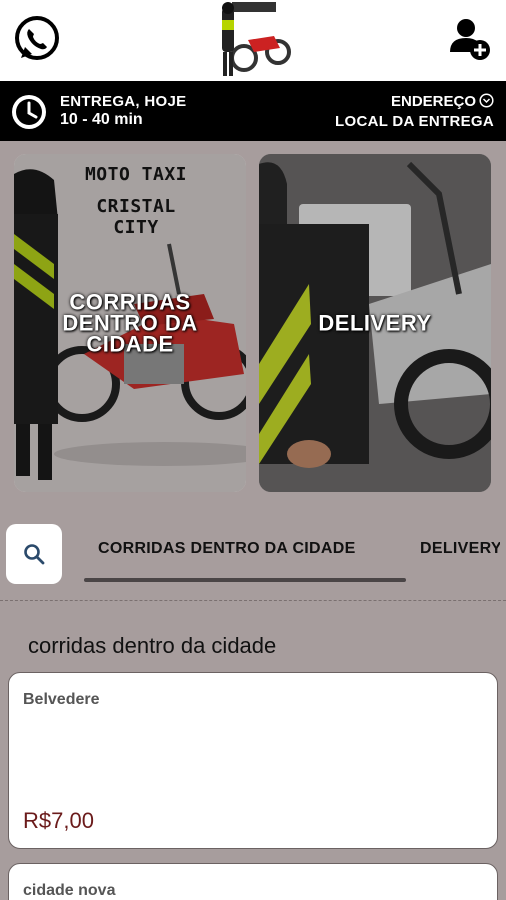  Describe the element at coordinates (245, 580) in the screenshot. I see `active-tab-indicator` at that location.